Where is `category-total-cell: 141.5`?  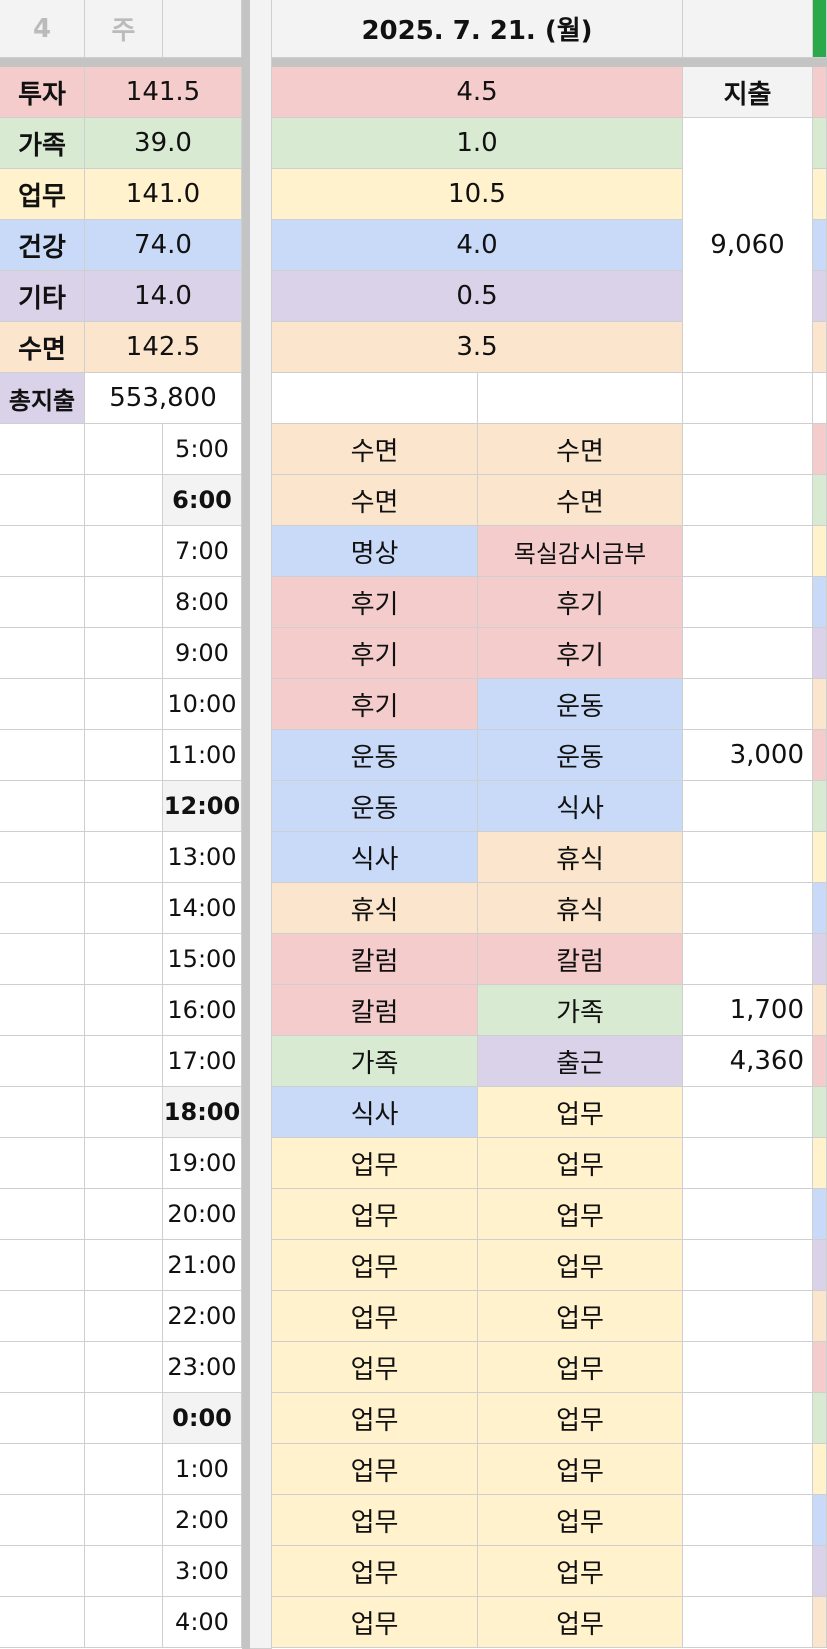
category-total-cell: 141.5 is located at coordinates (163, 92).